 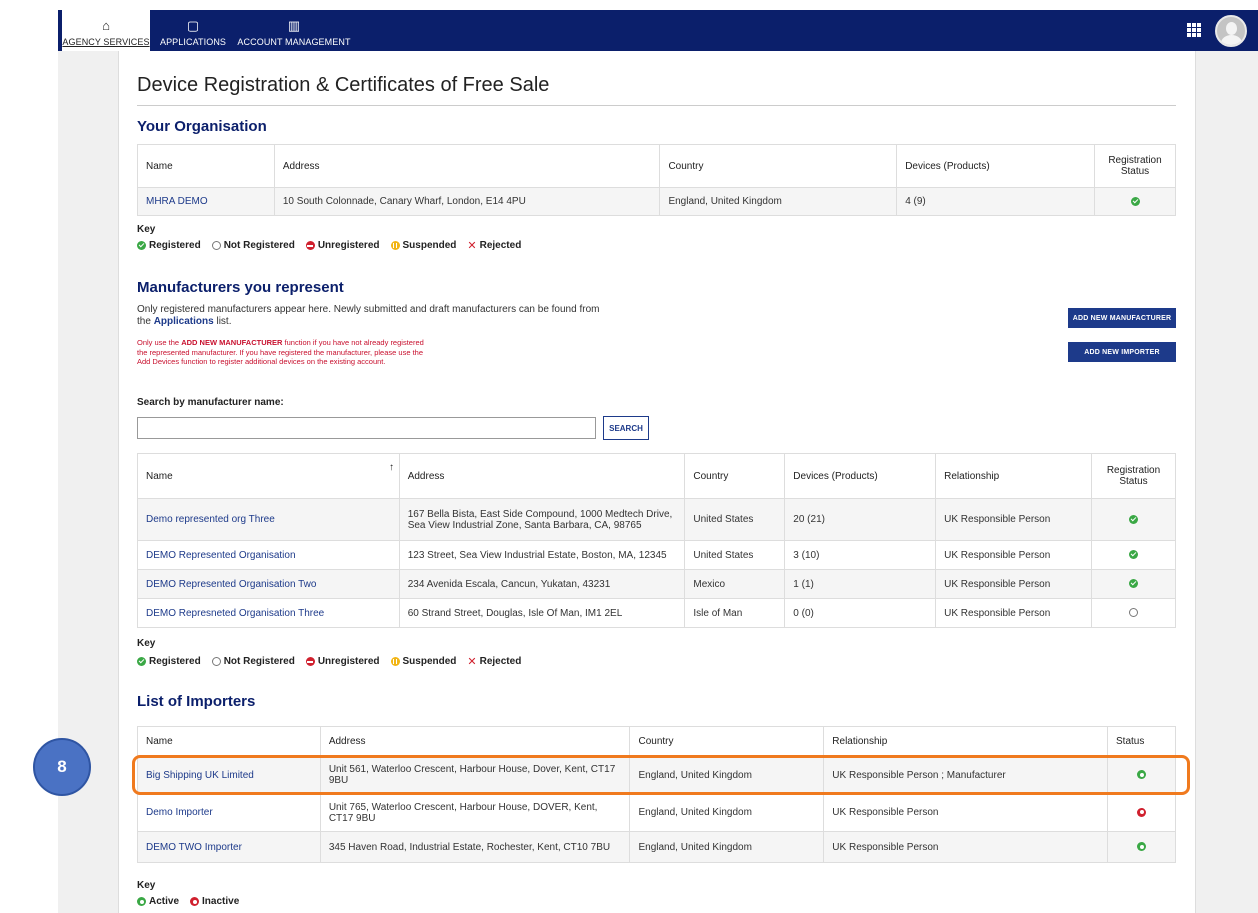 I want to click on key-unregistered-label: Unregistered, so click(x=348, y=245).